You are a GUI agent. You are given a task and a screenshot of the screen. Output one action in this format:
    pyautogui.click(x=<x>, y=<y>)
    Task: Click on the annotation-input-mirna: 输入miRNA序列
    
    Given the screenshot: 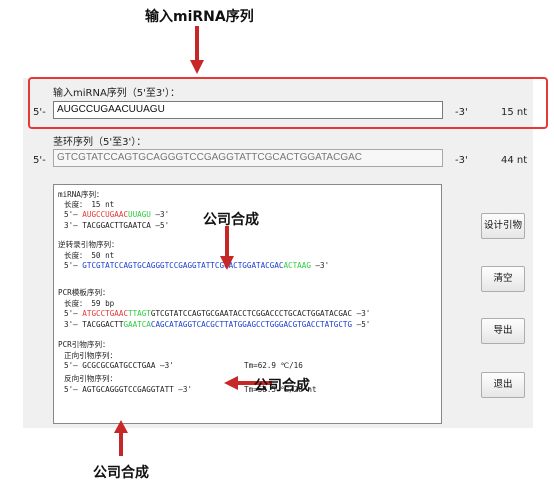 What is the action you would take?
    pyautogui.click(x=199, y=17)
    